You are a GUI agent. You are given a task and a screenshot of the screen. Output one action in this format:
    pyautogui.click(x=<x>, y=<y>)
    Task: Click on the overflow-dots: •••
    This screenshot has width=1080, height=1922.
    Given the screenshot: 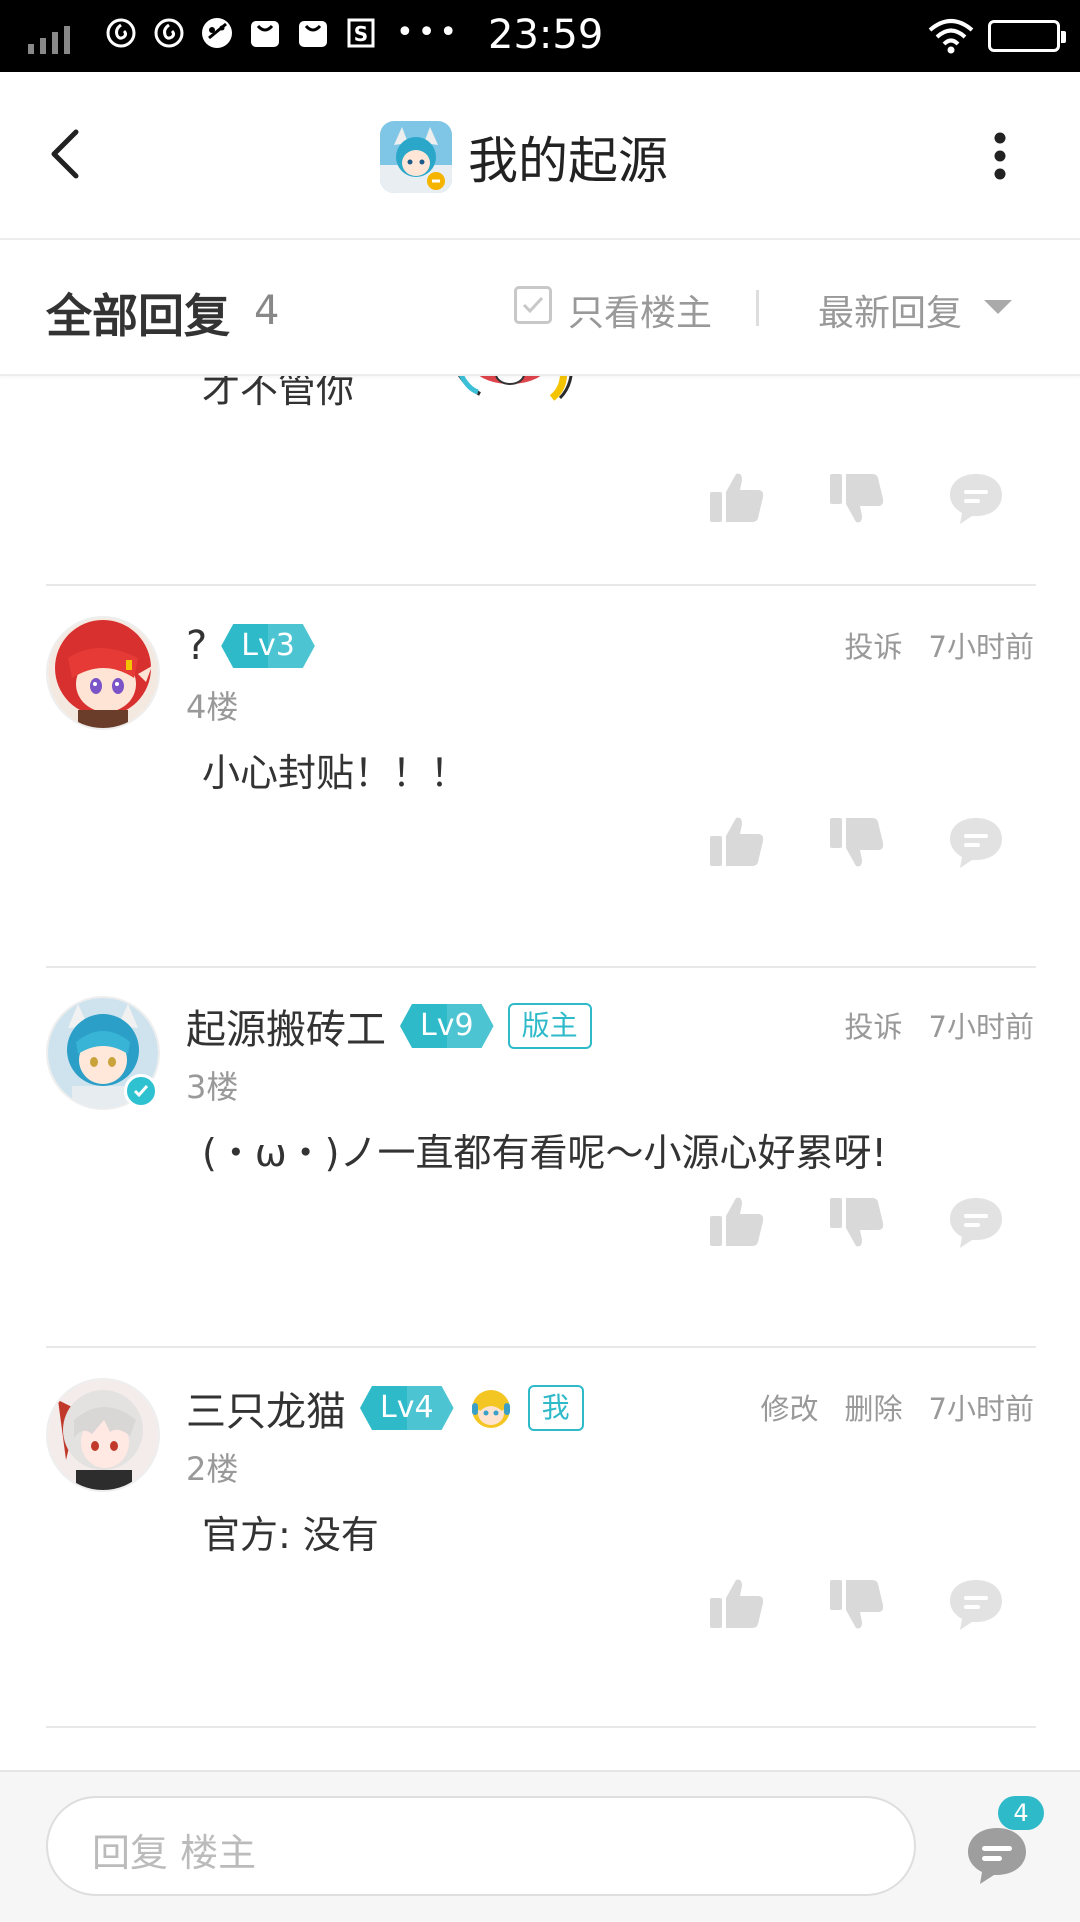 What is the action you would take?
    pyautogui.click(x=429, y=32)
    